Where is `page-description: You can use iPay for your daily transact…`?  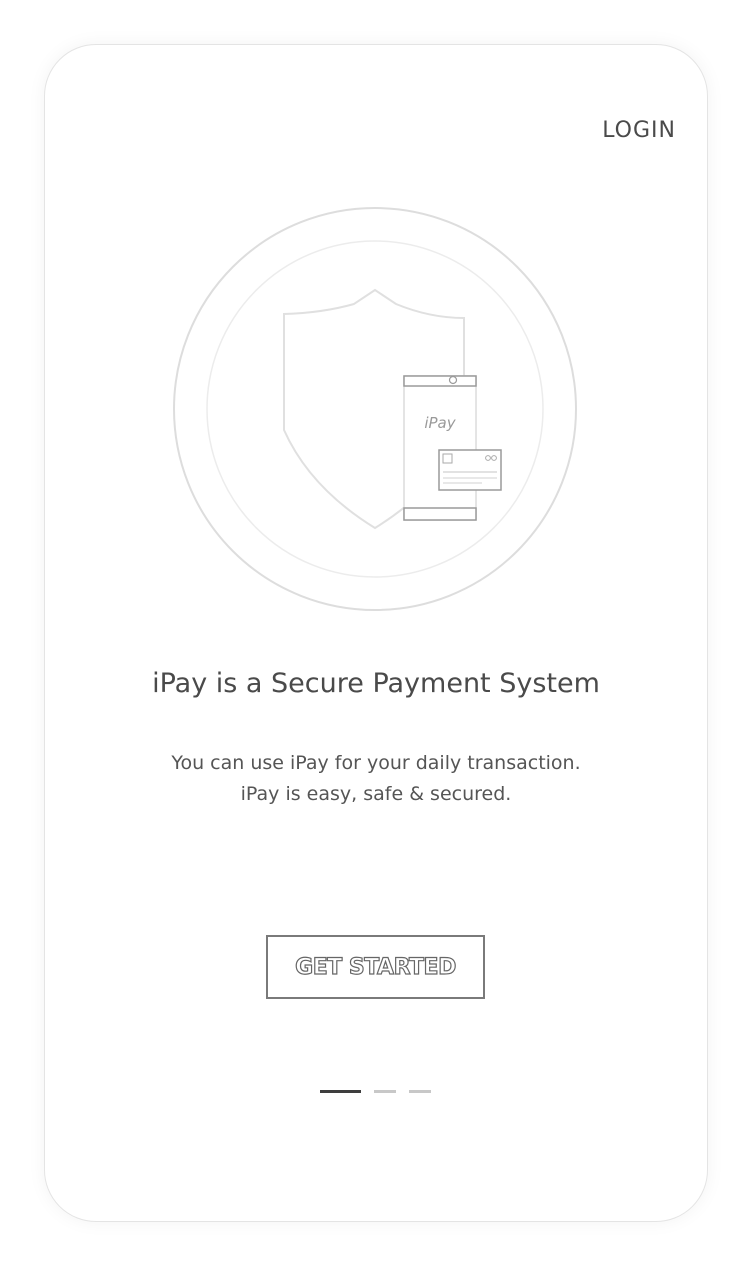 page-description: You can use iPay for your daily transact… is located at coordinates (376, 778).